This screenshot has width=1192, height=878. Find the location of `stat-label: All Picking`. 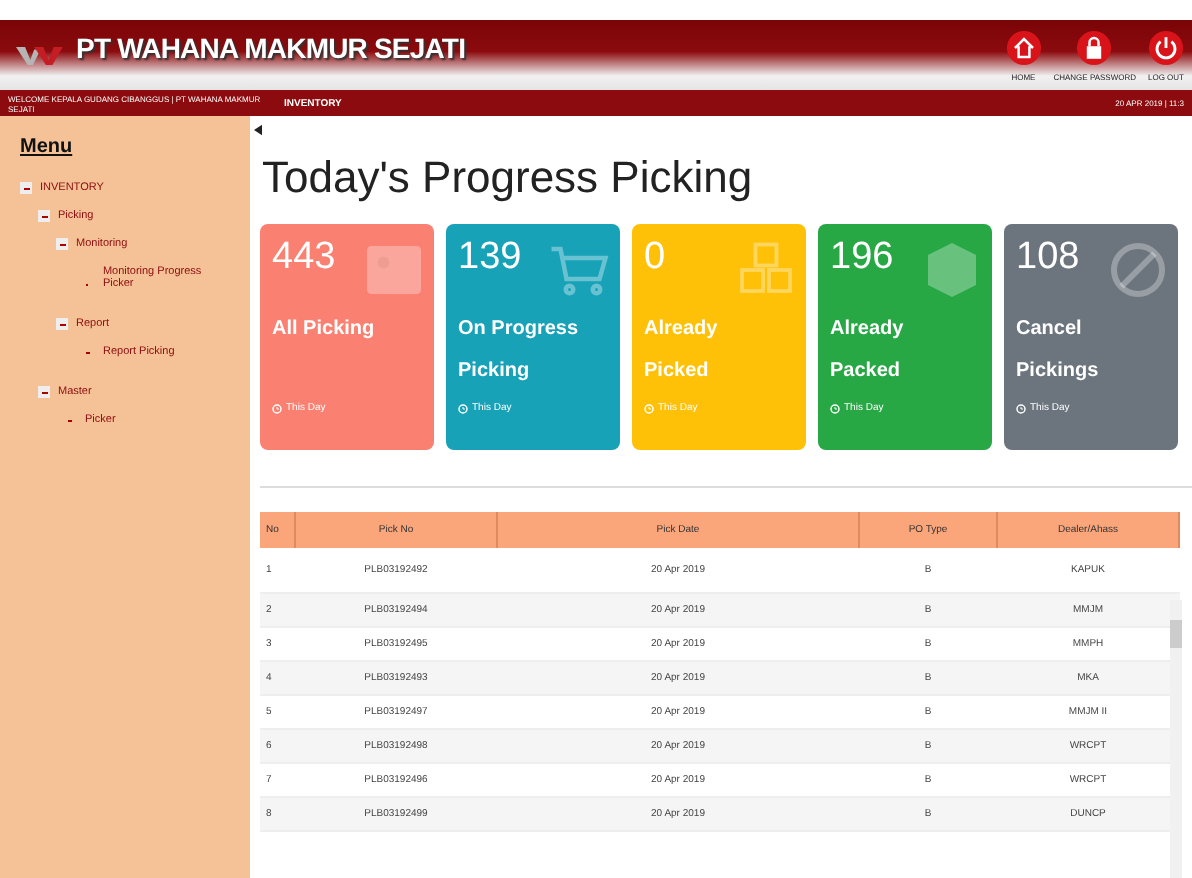

stat-label: All Picking is located at coordinates (324, 330).